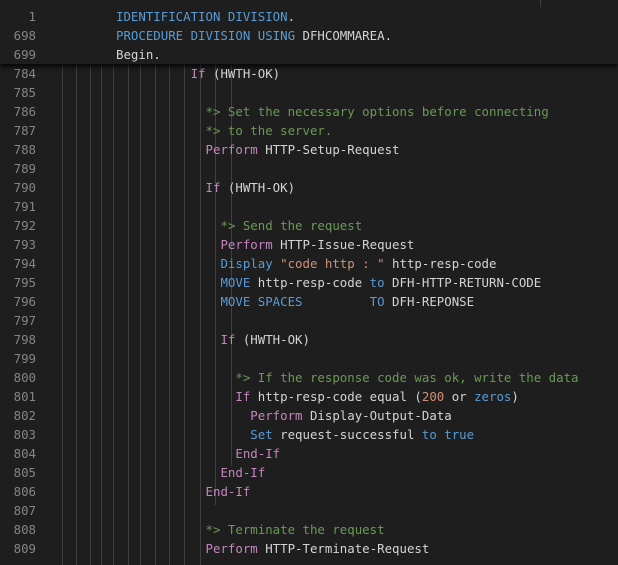  Describe the element at coordinates (309, 320) in the screenshot. I see `code-line: 797` at that location.